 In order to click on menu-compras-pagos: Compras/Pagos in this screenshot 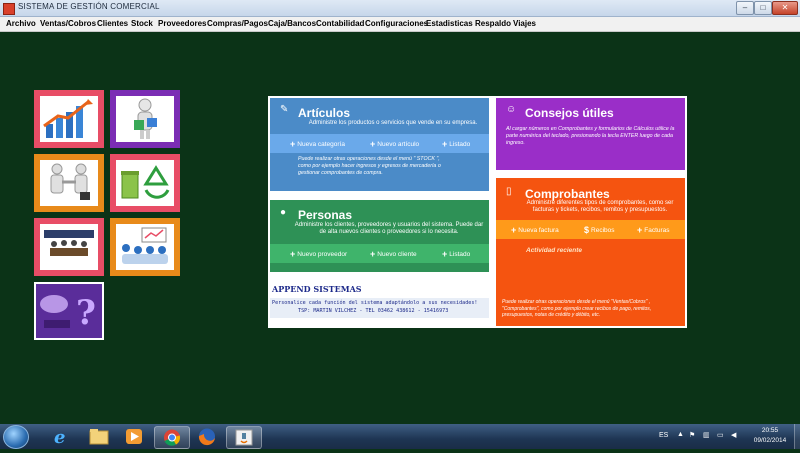, I will do `click(237, 23)`.